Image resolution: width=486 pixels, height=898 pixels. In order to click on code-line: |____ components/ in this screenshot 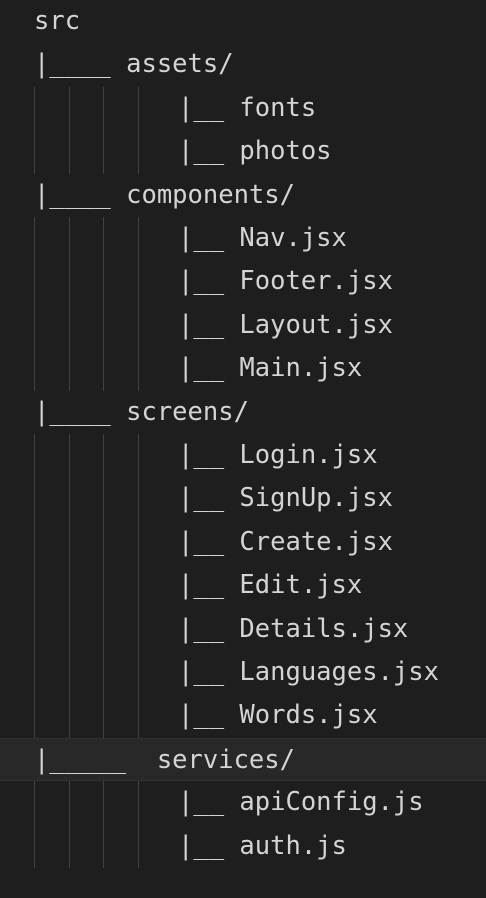, I will do `click(243, 195)`.